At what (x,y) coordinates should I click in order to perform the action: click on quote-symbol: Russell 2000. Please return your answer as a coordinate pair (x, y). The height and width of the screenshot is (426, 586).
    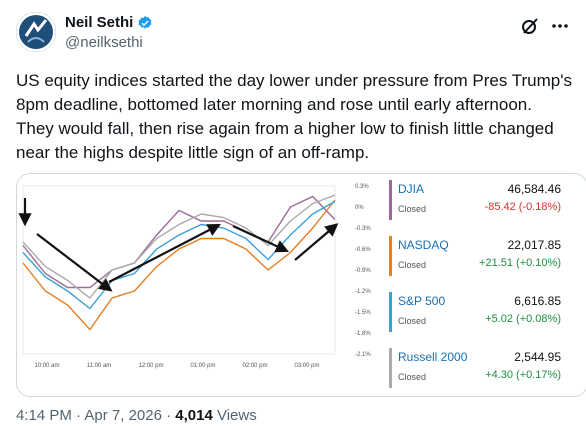
    Looking at the image, I should click on (433, 357).